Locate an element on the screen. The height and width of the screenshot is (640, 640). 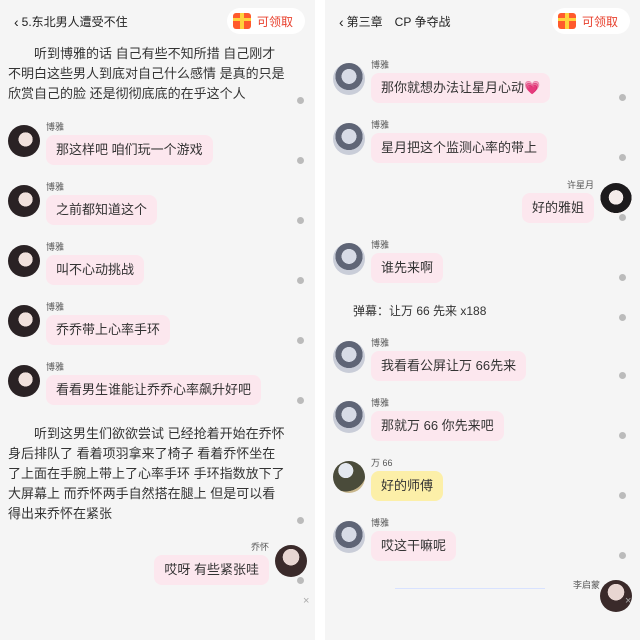
chat-message: 博雅 那就万 66 你先来吧 is located at coordinates (476, 423).